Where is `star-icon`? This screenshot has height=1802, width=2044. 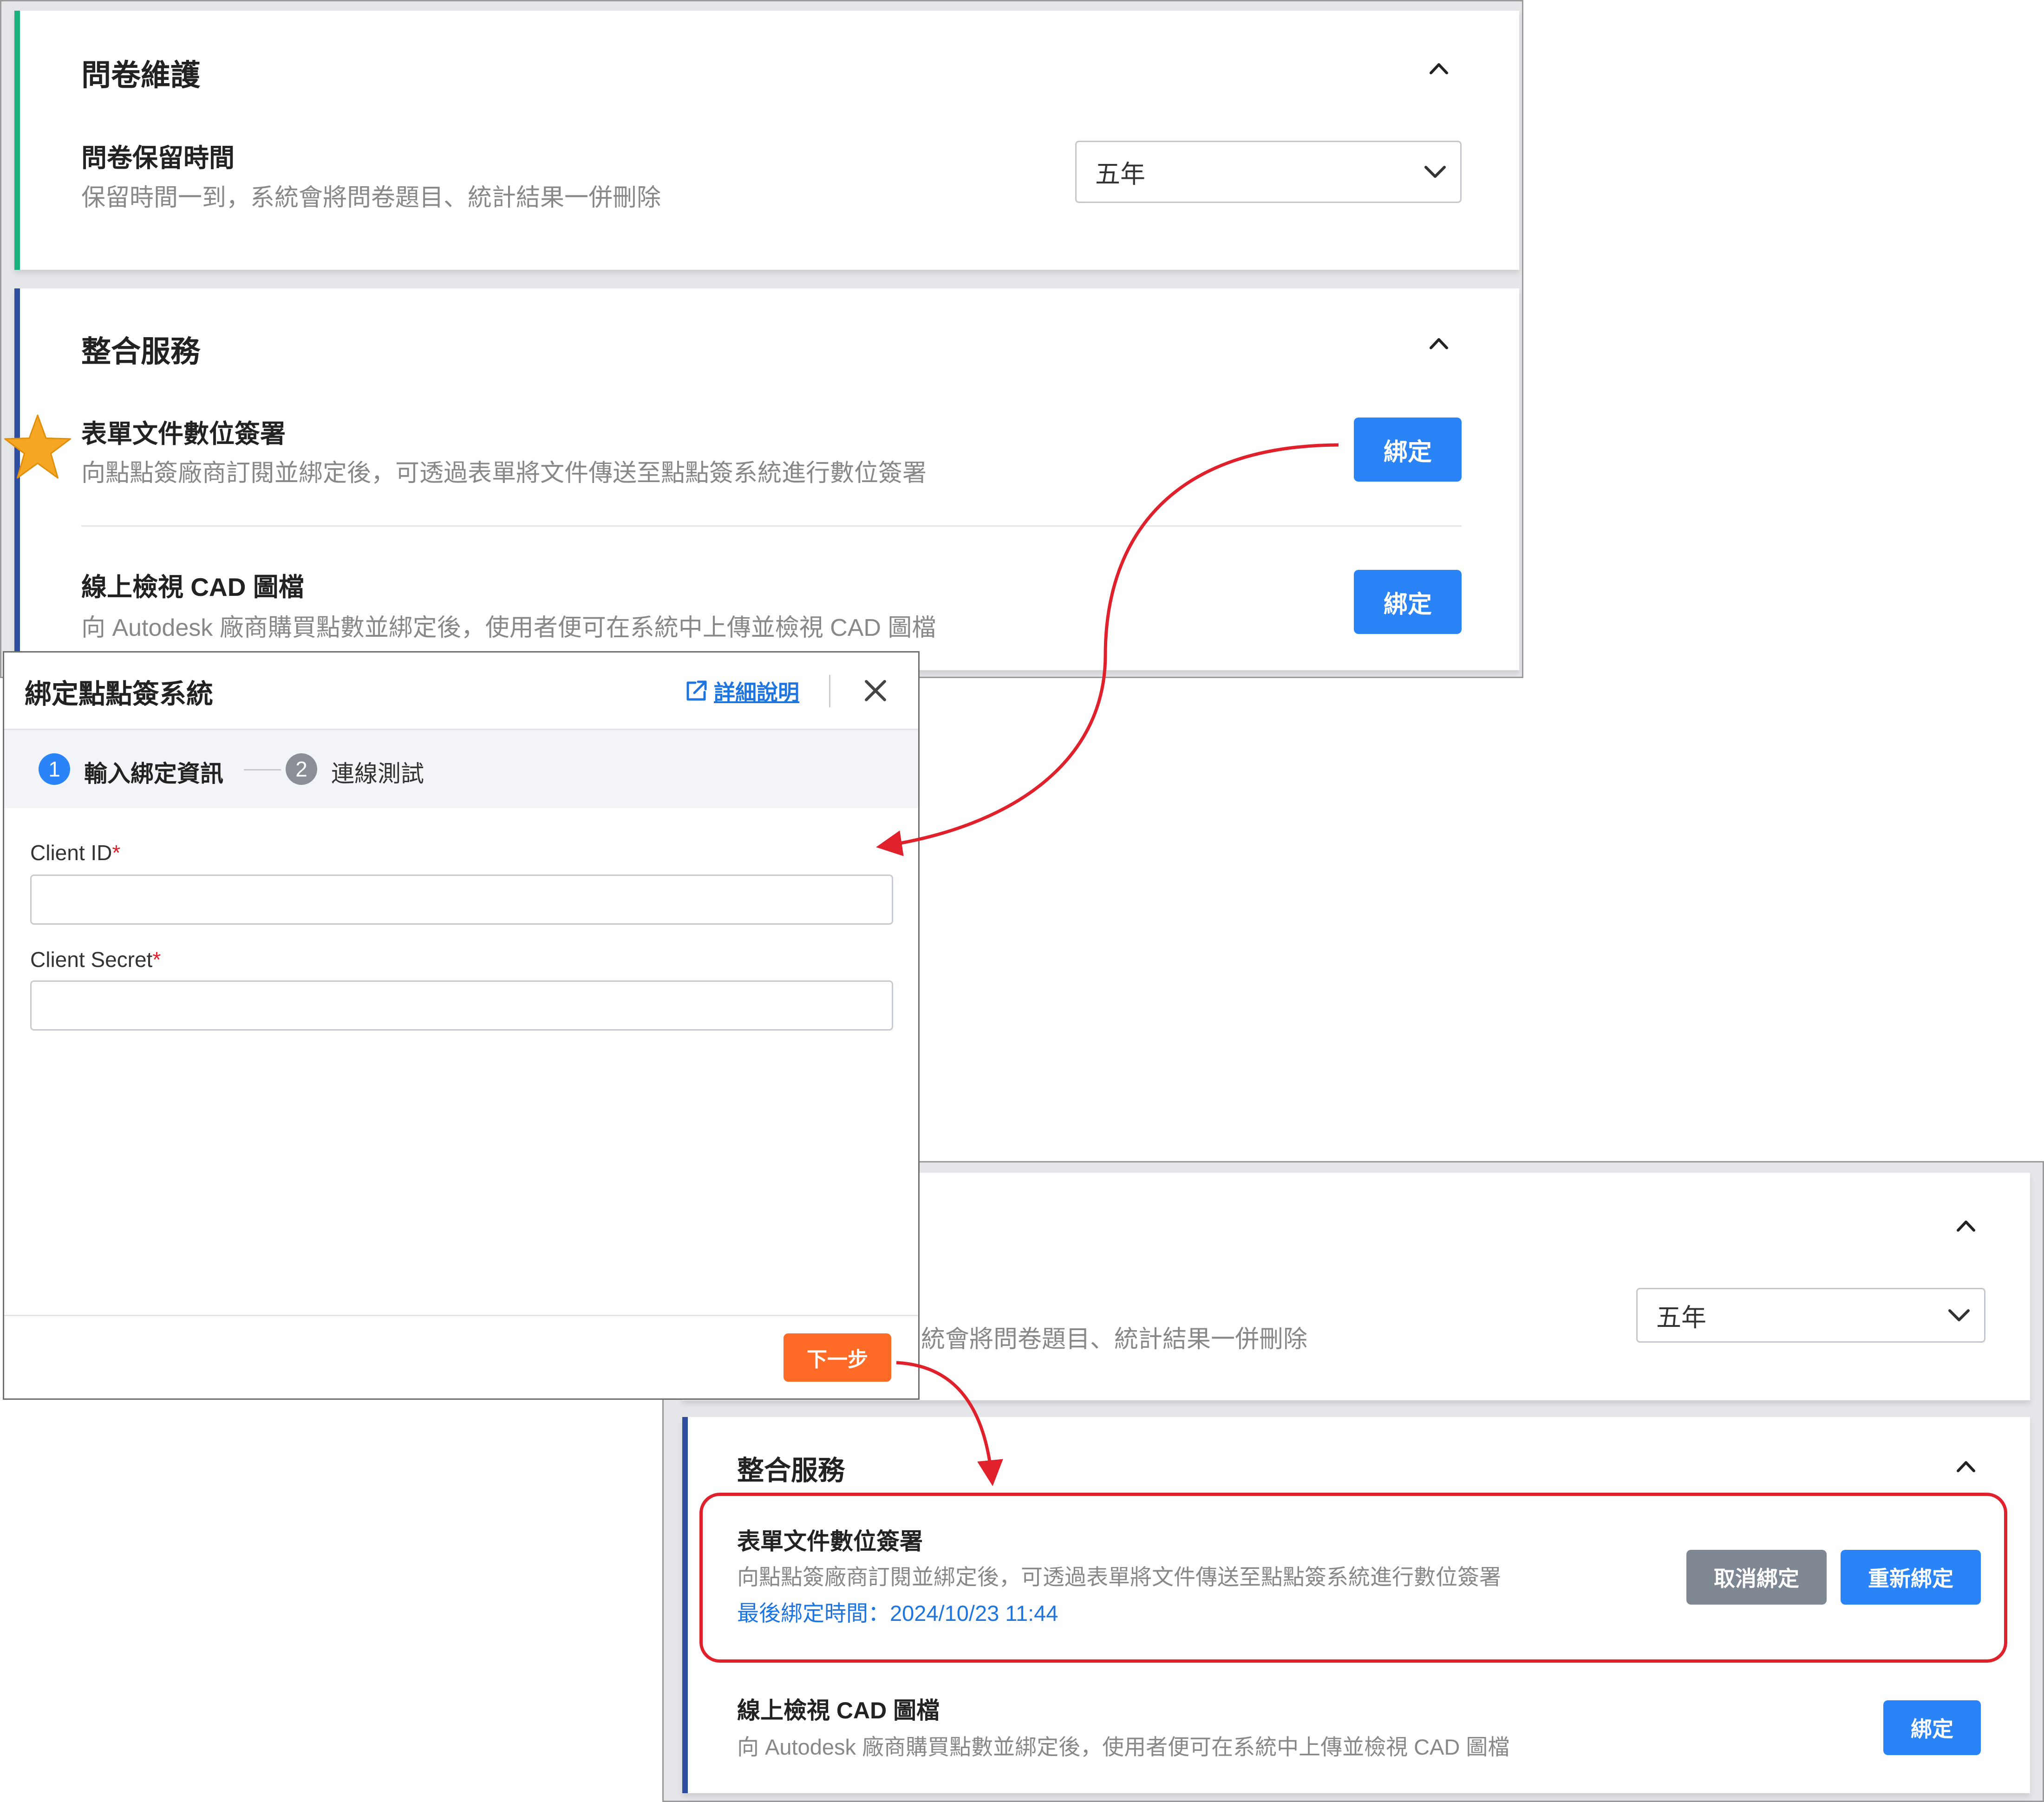 star-icon is located at coordinates (37, 446).